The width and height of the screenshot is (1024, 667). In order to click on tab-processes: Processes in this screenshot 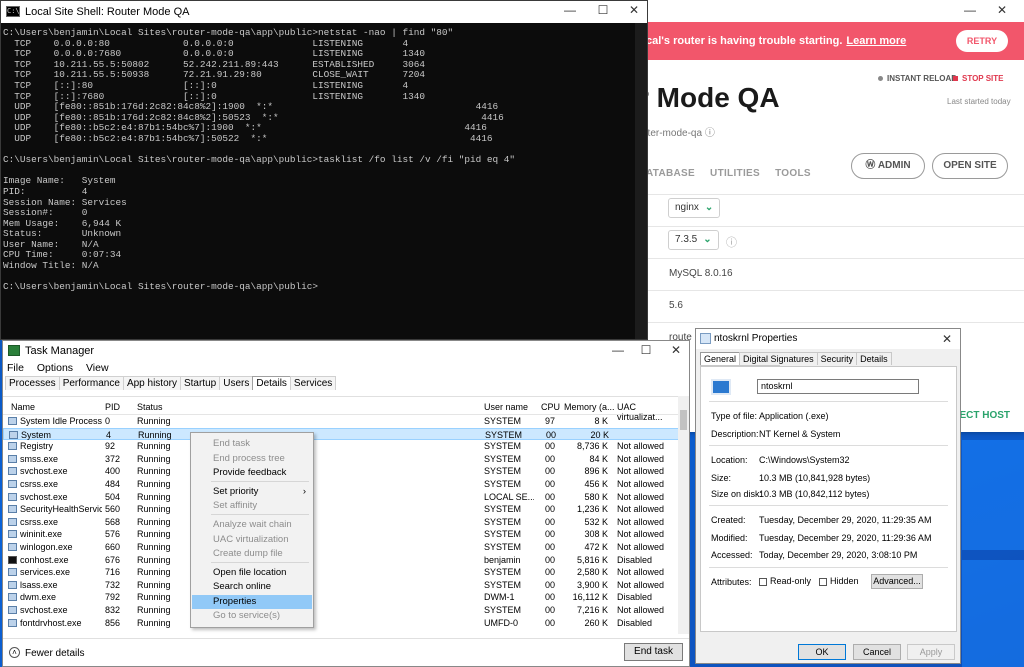, I will do `click(32, 383)`.